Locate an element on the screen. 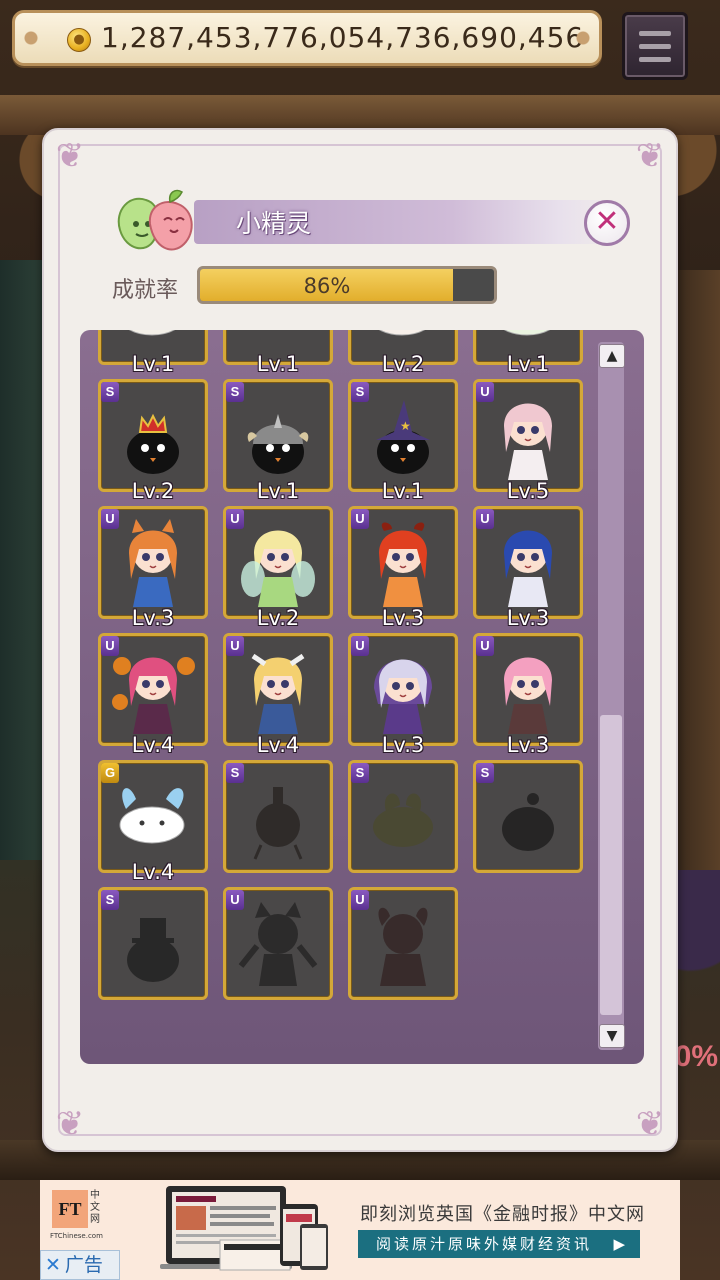 This screenshot has height=1280, width=720. coin-balance-bar: ● 1,287,453,776,054,736,690,456 is located at coordinates (307, 38).